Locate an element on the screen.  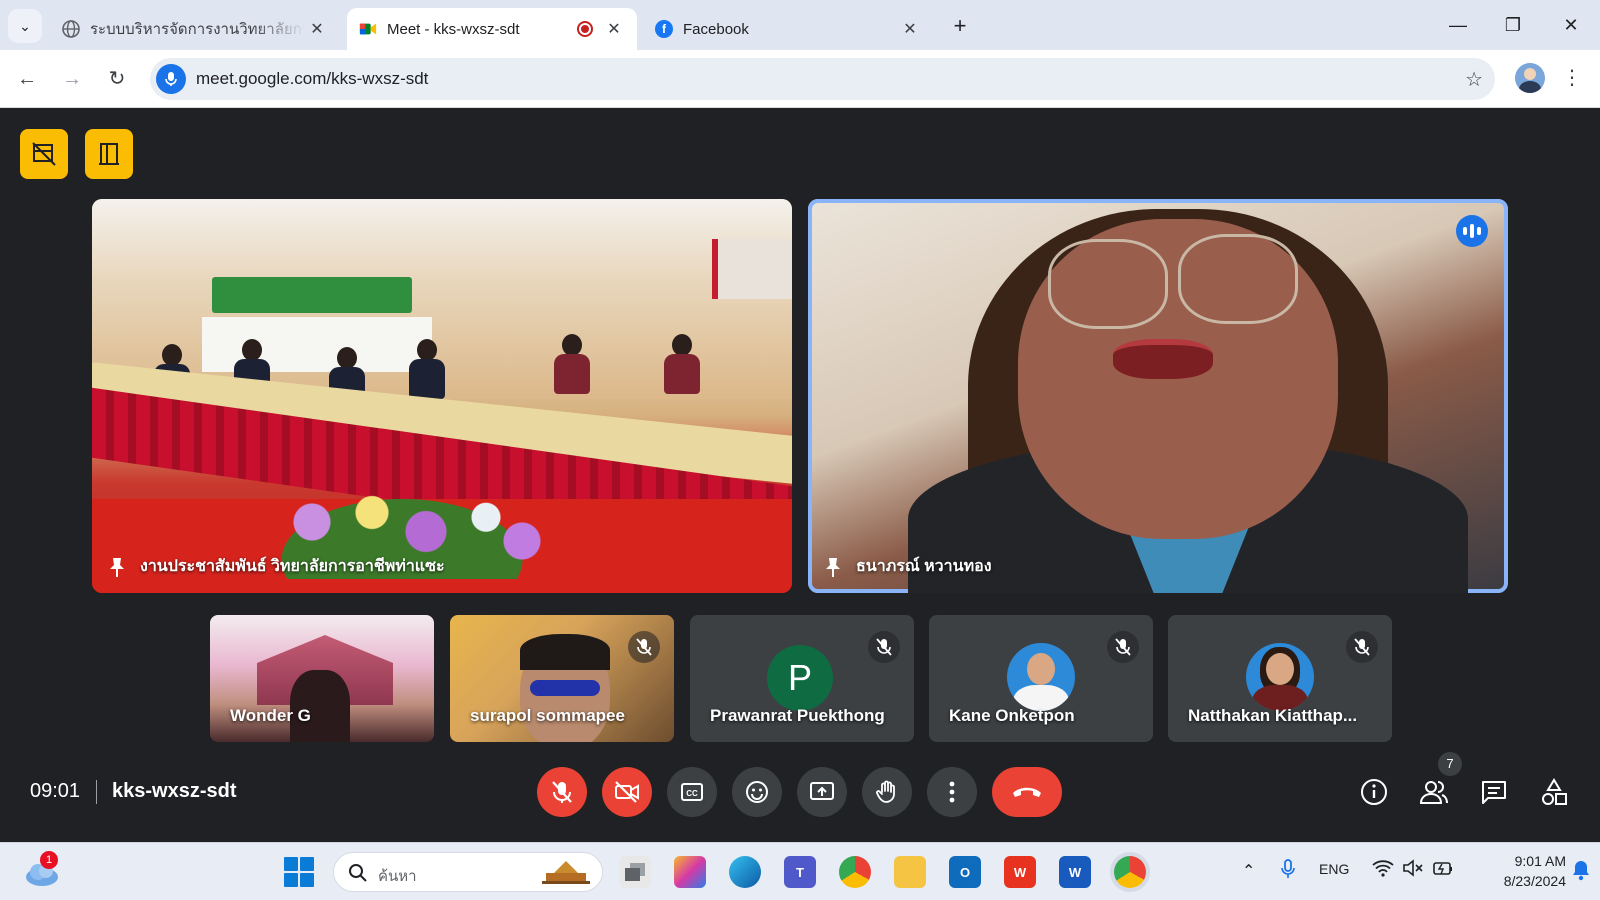
participant-name: Wonder G is located at coordinates (270, 715).